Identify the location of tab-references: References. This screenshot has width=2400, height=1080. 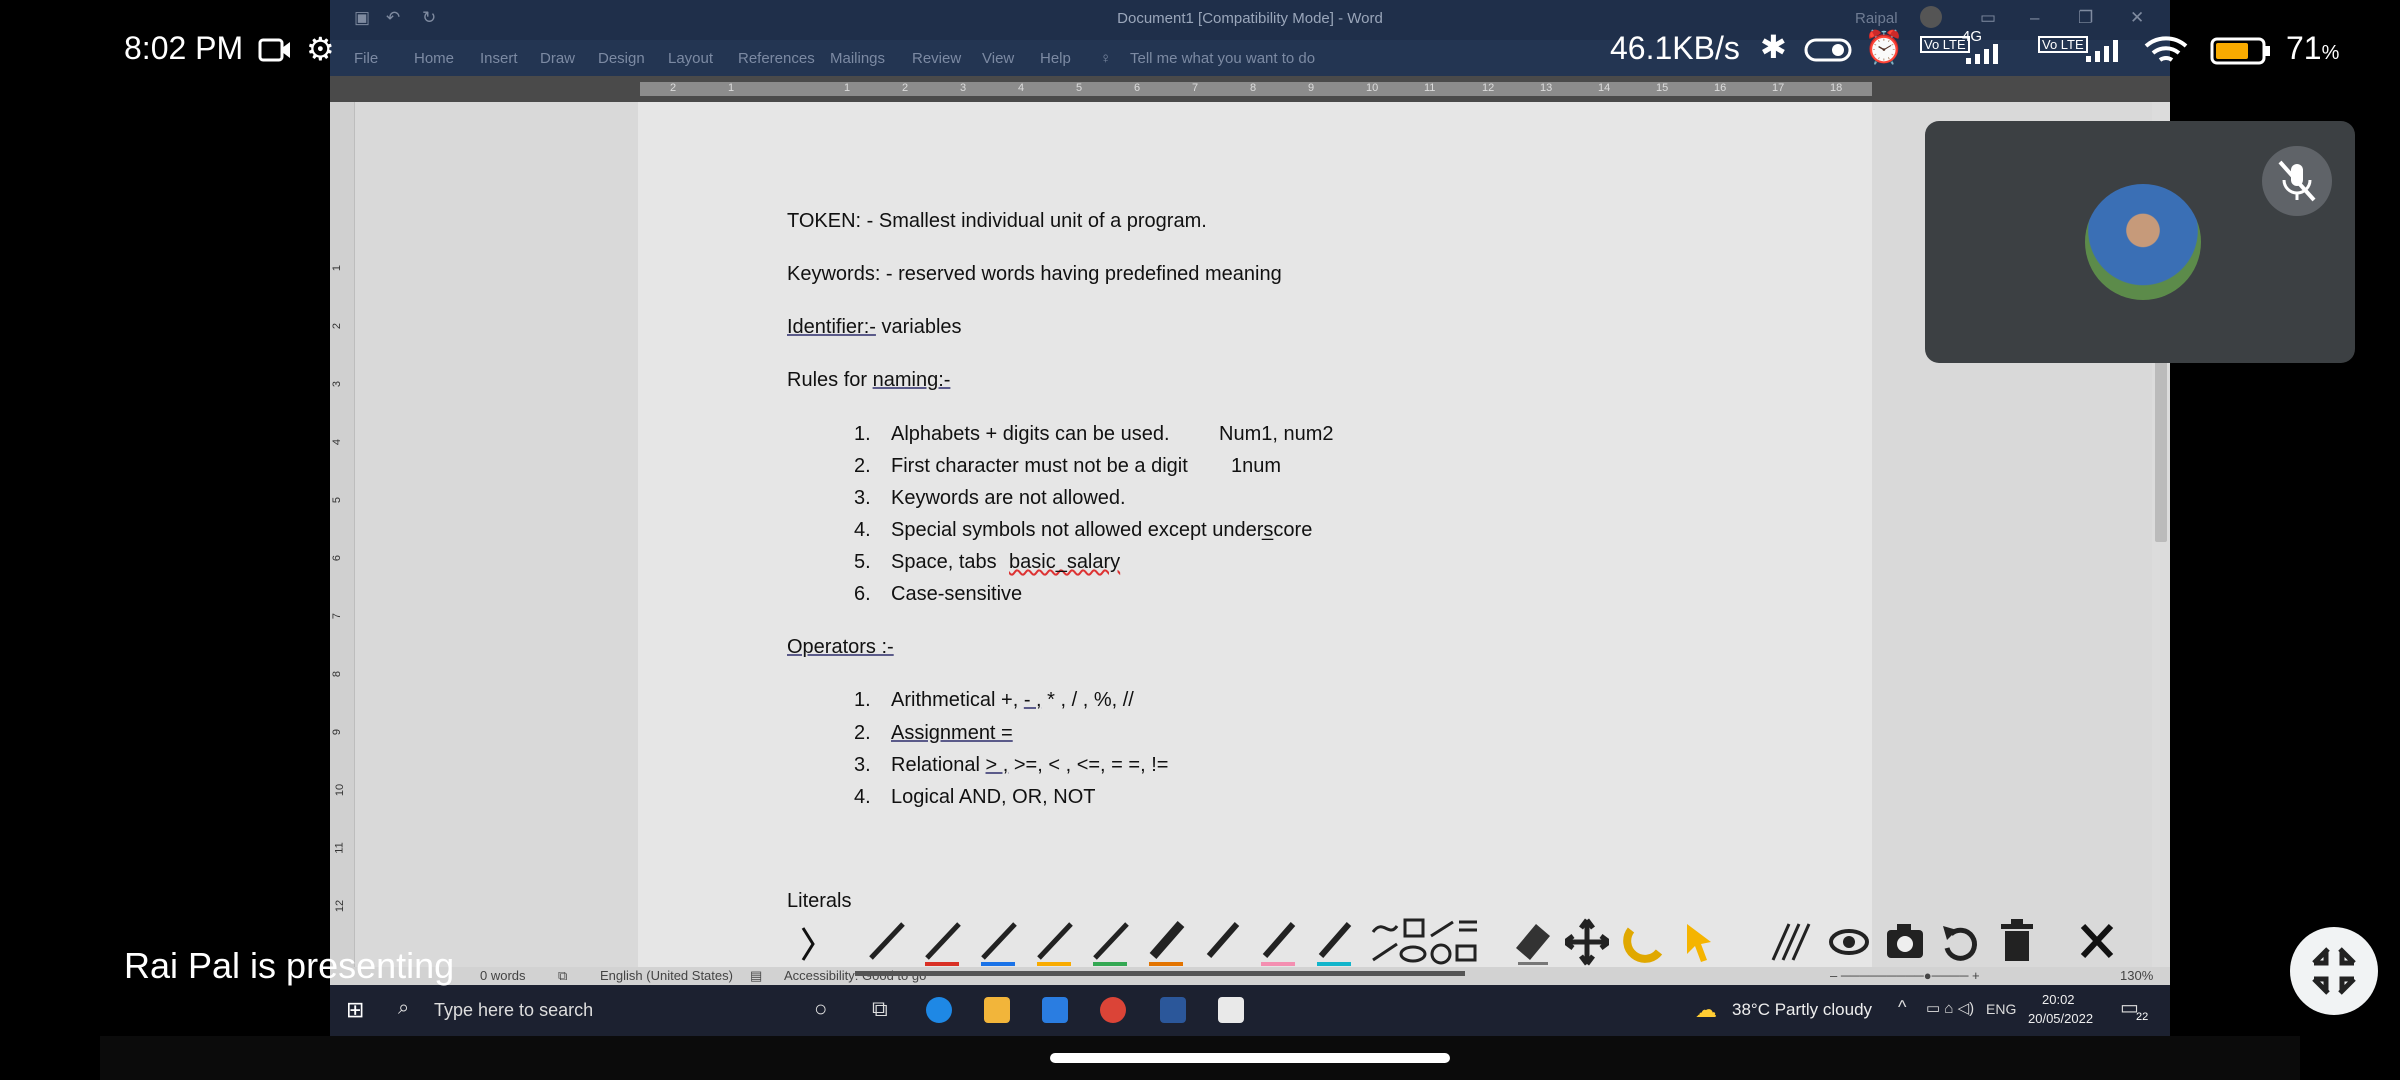
(776, 58).